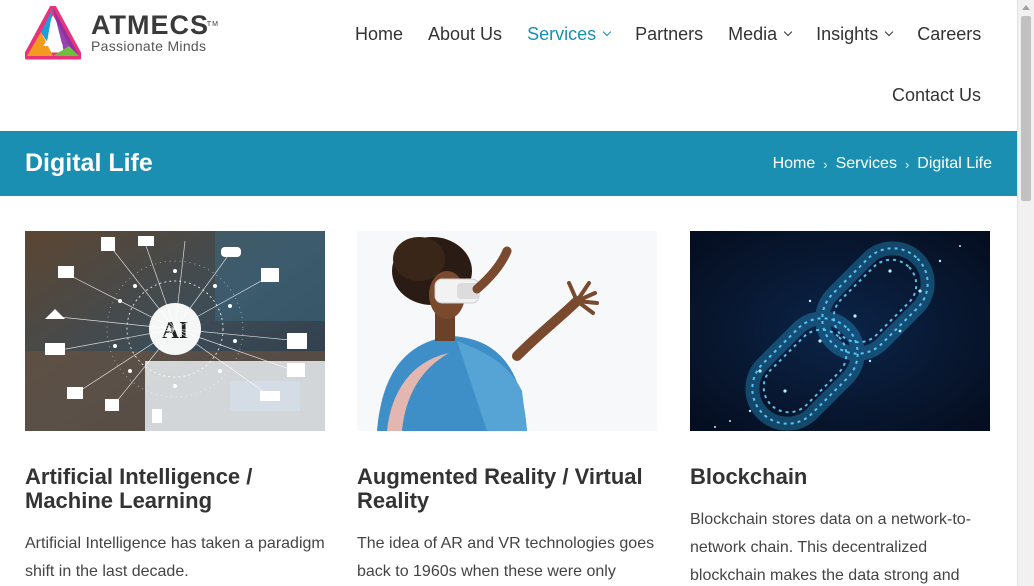 The width and height of the screenshot is (1034, 586). What do you see at coordinates (949, 34) in the screenshot?
I see `nav-careers: Careers` at bounding box center [949, 34].